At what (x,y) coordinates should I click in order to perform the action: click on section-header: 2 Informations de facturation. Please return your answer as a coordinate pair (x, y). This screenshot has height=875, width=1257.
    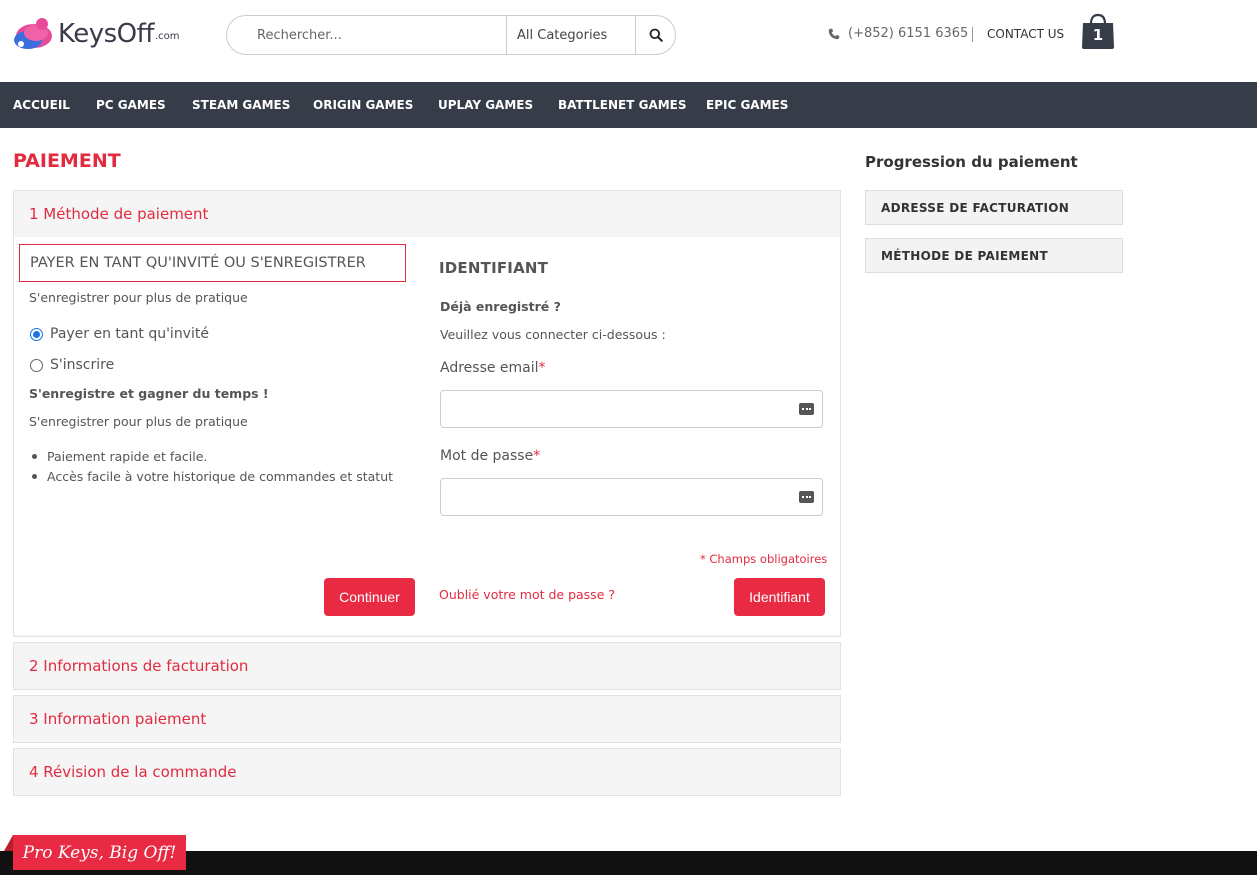
    Looking at the image, I should click on (427, 666).